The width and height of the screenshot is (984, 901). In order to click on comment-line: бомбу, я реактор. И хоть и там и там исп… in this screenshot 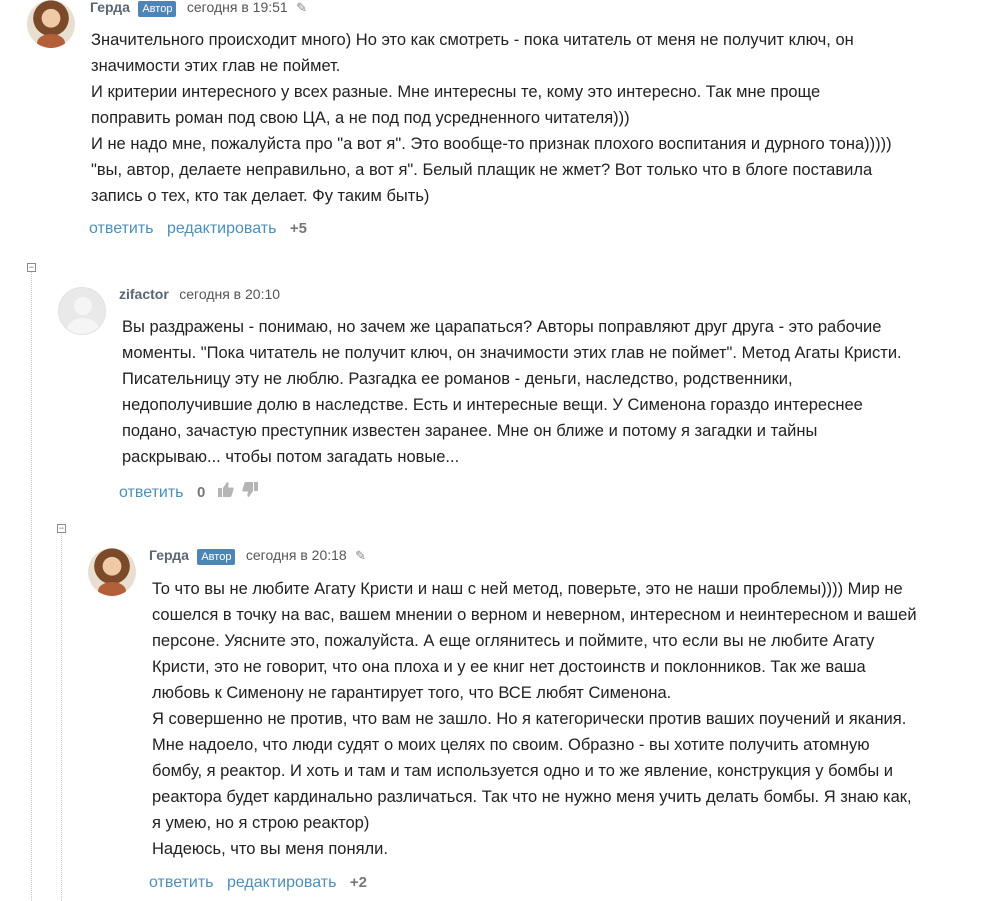, I will do `click(522, 771)`.